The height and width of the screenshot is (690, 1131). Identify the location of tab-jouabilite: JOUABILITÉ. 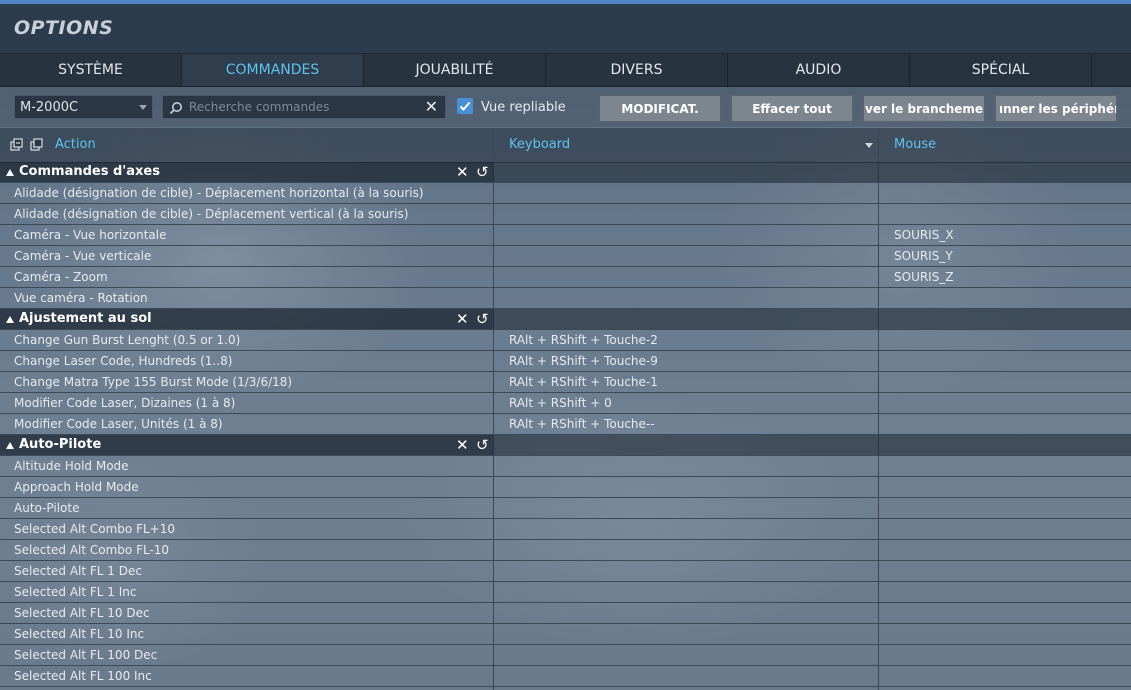
(455, 70).